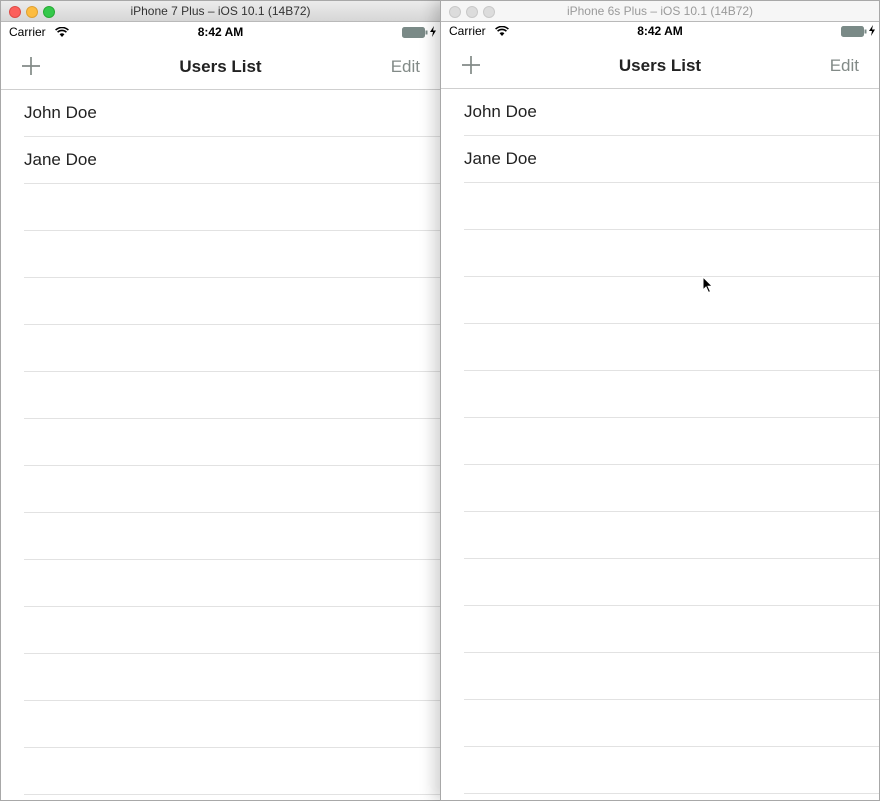 Image resolution: width=880 pixels, height=801 pixels. I want to click on window-title: iPhone 7 Plus – iOS 10.1 (14B72), so click(220, 11).